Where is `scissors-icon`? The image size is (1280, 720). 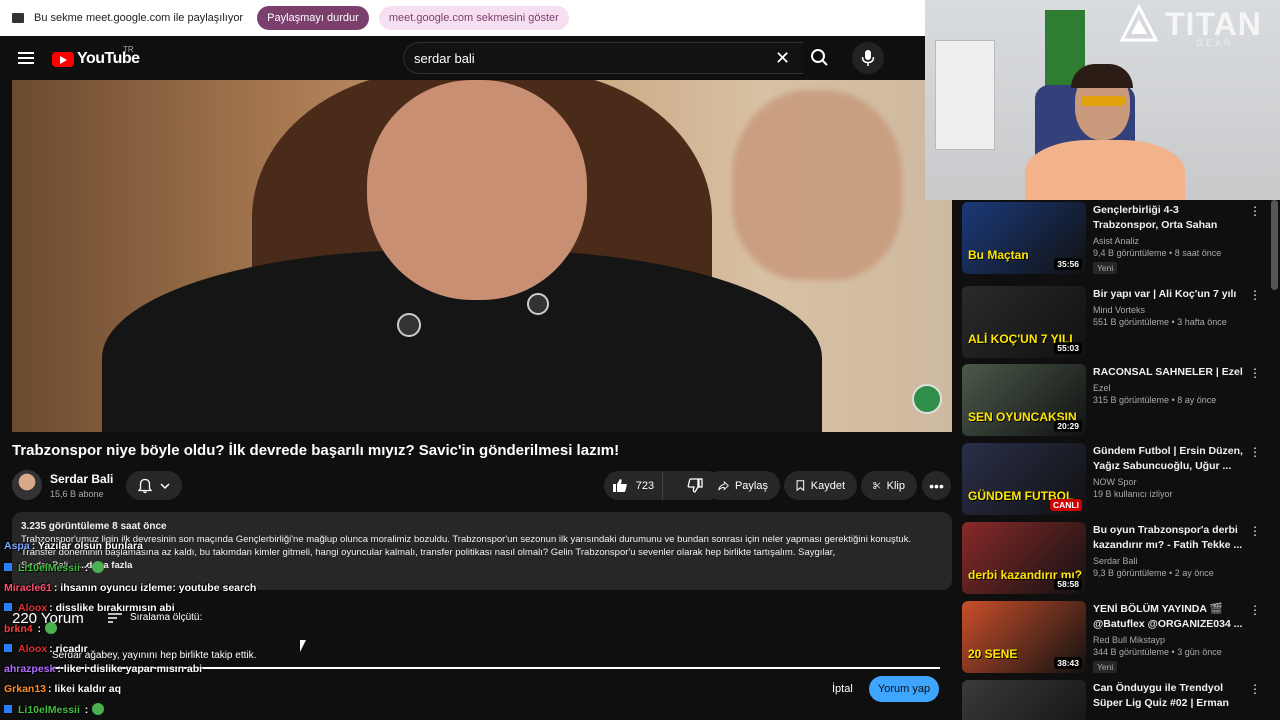
scissors-icon is located at coordinates (877, 485).